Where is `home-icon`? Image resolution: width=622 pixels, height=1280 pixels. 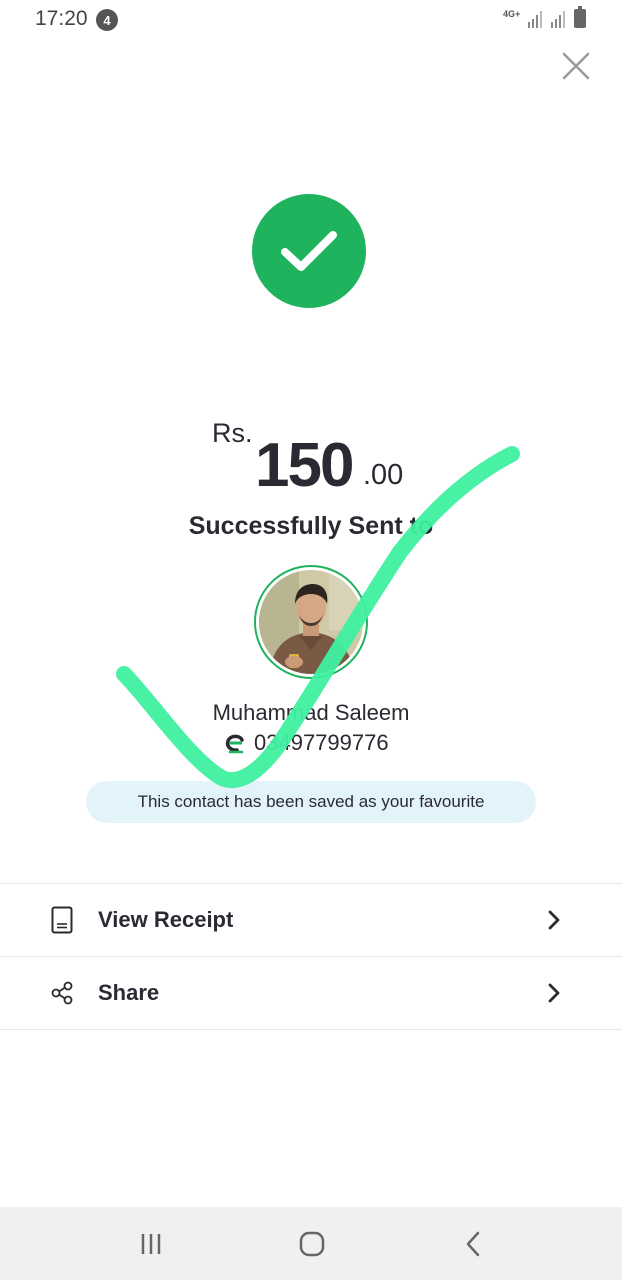
home-icon is located at coordinates (312, 1244).